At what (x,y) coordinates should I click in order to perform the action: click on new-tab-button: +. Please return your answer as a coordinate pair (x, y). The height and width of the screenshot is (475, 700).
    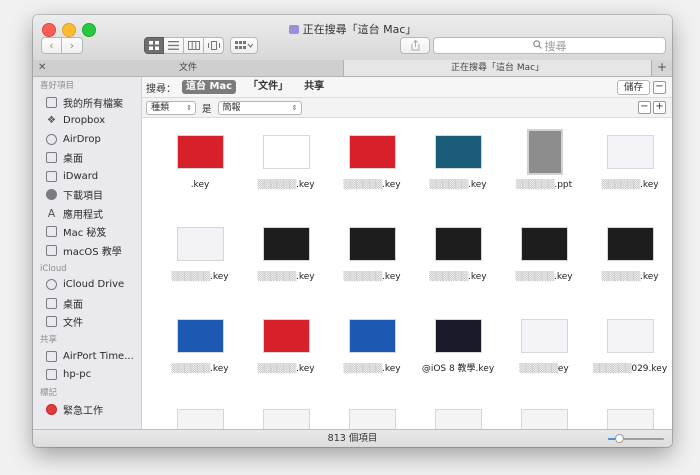
    Looking at the image, I should click on (661, 68).